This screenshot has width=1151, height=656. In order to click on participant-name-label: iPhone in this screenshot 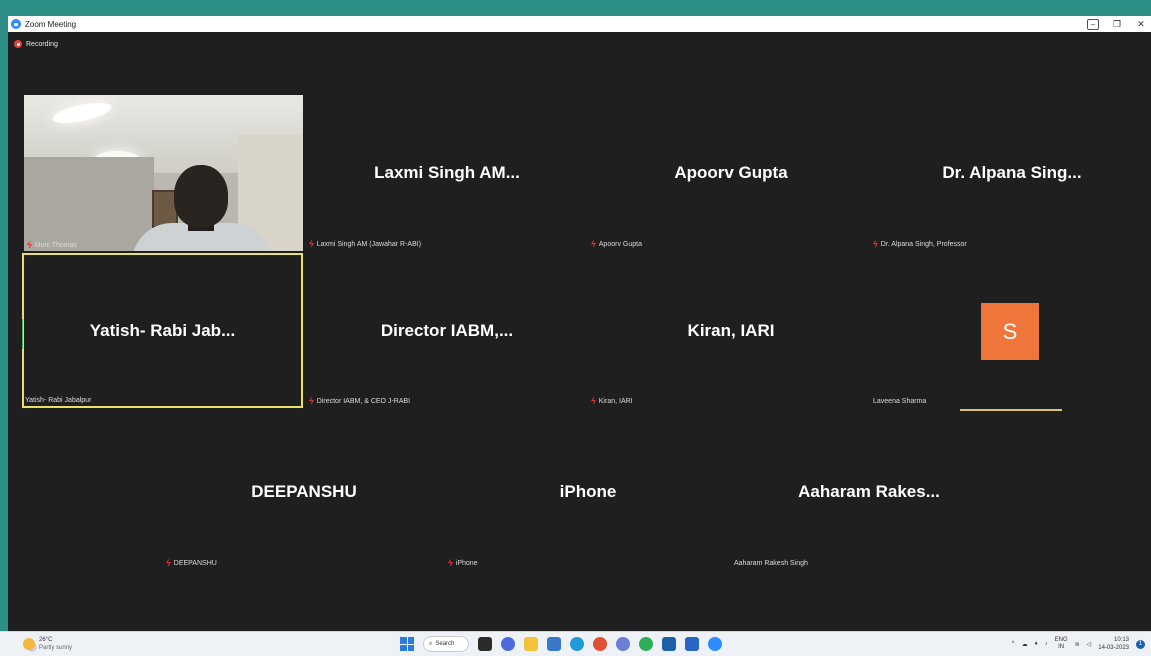, I will do `click(466, 563)`.